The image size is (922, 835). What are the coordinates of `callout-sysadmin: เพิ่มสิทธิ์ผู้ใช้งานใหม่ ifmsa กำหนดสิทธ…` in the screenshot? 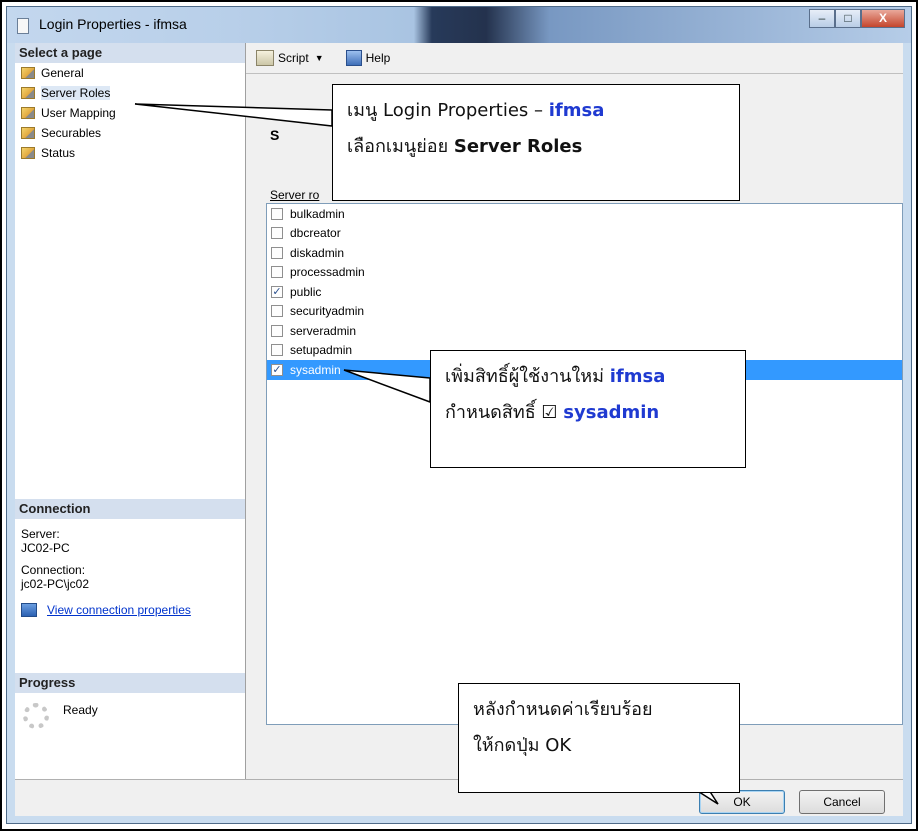 It's located at (588, 409).